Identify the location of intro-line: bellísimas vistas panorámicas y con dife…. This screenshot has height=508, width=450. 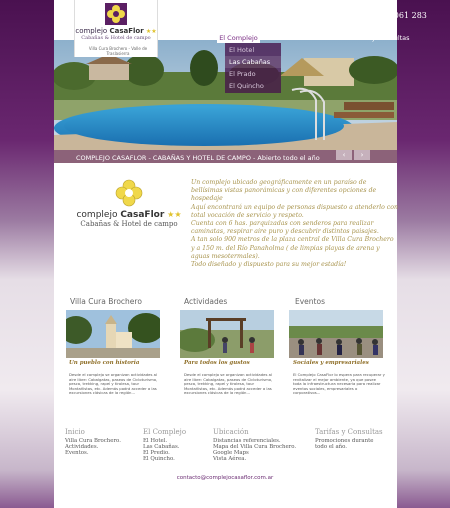
(284, 191).